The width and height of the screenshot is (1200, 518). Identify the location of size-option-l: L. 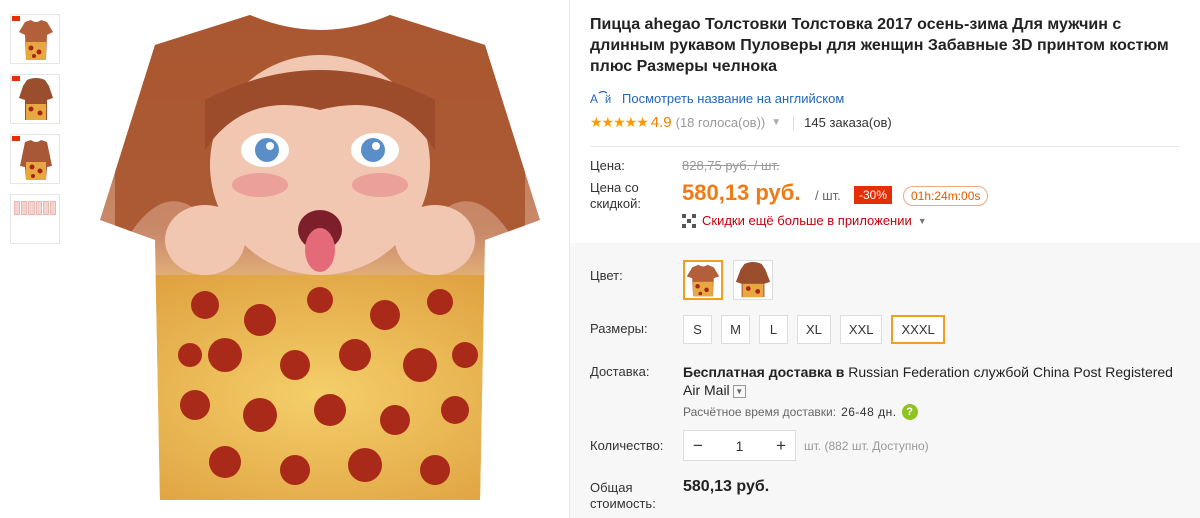
(773, 329).